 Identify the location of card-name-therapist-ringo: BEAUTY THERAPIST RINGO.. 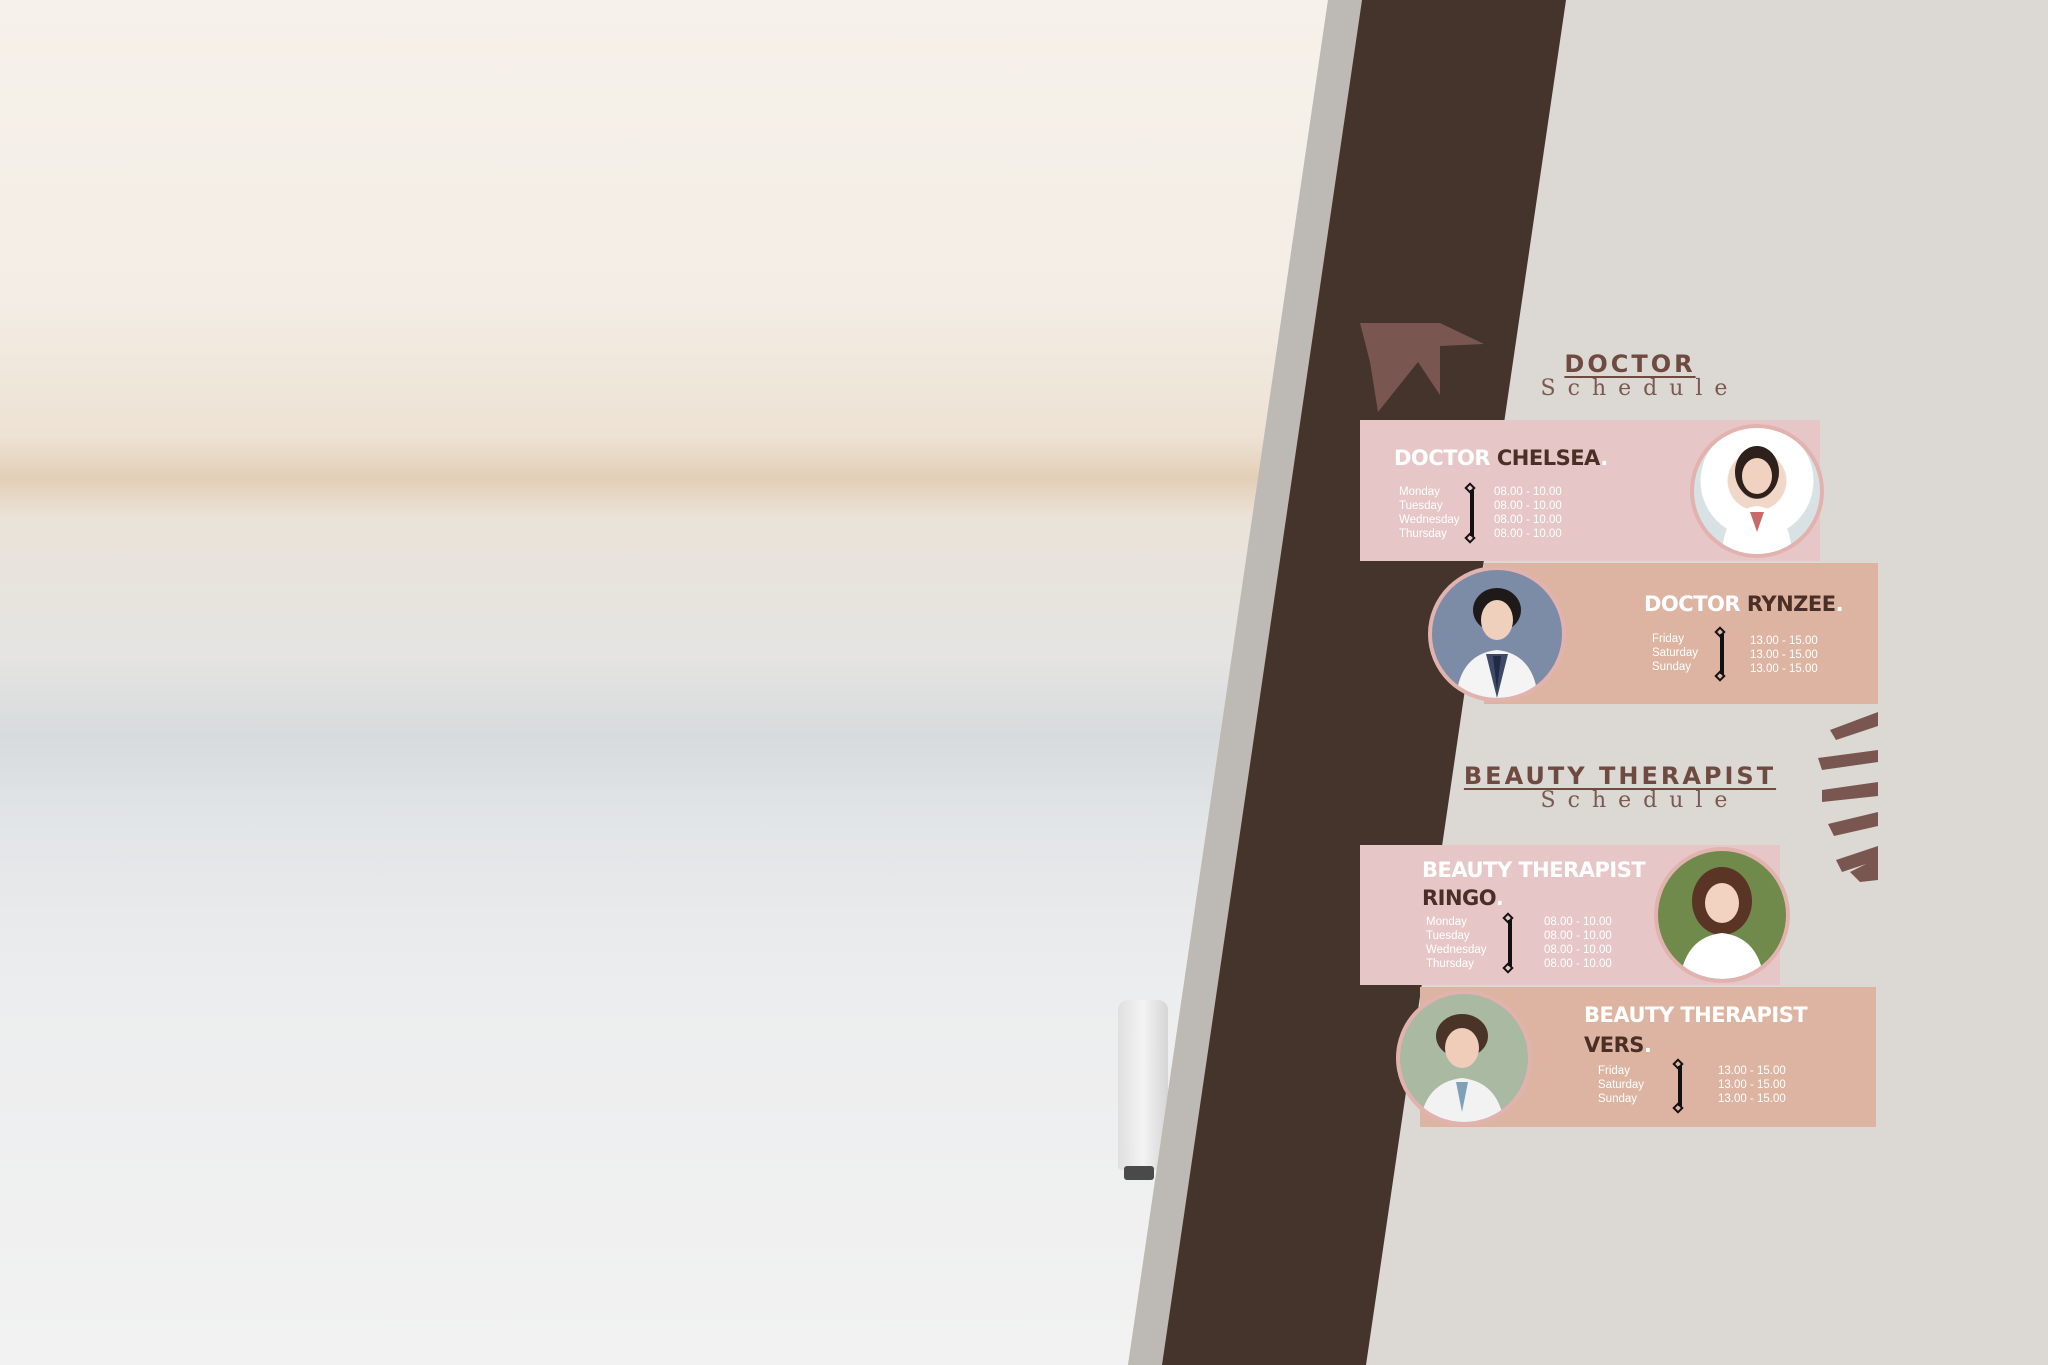
(1534, 884).